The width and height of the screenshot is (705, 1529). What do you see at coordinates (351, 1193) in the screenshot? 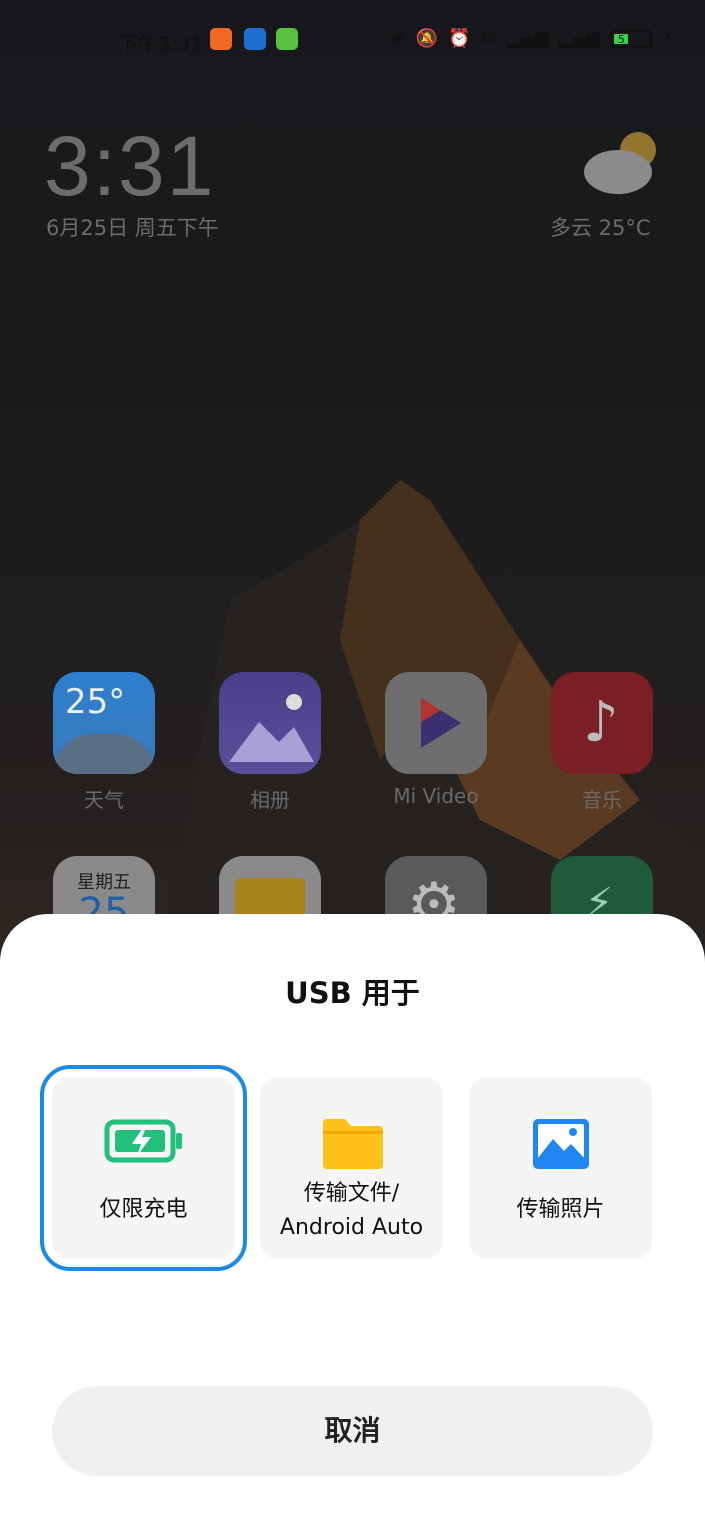
I see `option-label-file-transfer-line1: 传输文件/` at bounding box center [351, 1193].